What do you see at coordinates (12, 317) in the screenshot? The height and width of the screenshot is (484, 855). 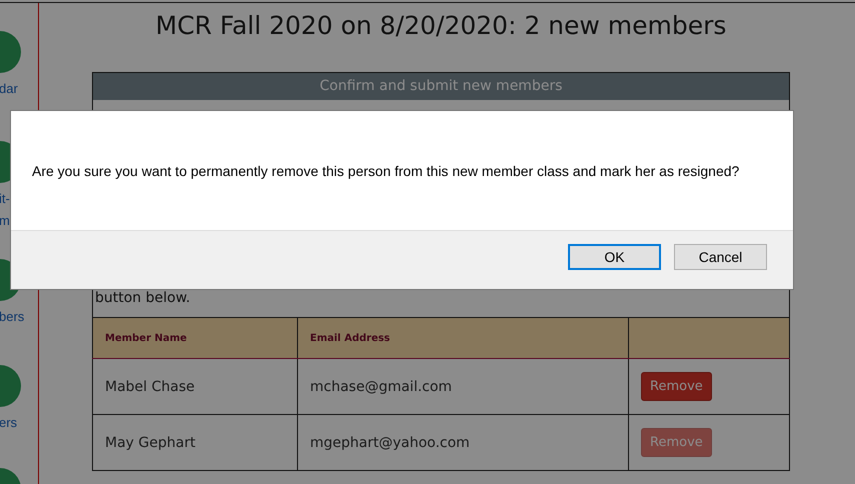 I see `sidebar-link: bers` at bounding box center [12, 317].